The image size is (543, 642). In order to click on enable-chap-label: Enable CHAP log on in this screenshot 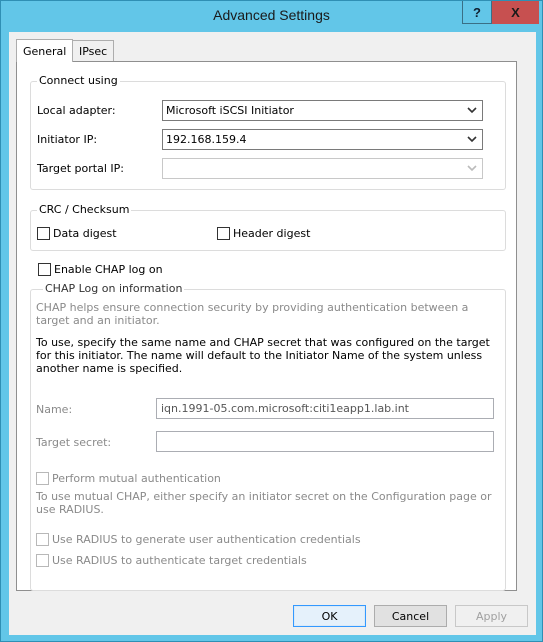, I will do `click(108, 269)`.